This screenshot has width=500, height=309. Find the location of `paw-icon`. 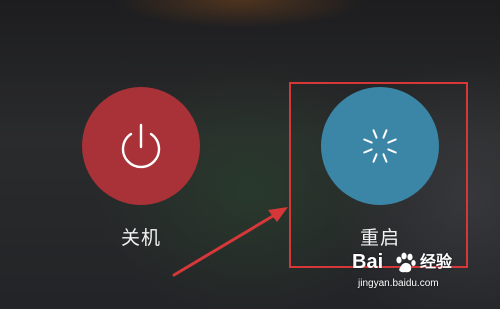

paw-icon is located at coordinates (406, 262).